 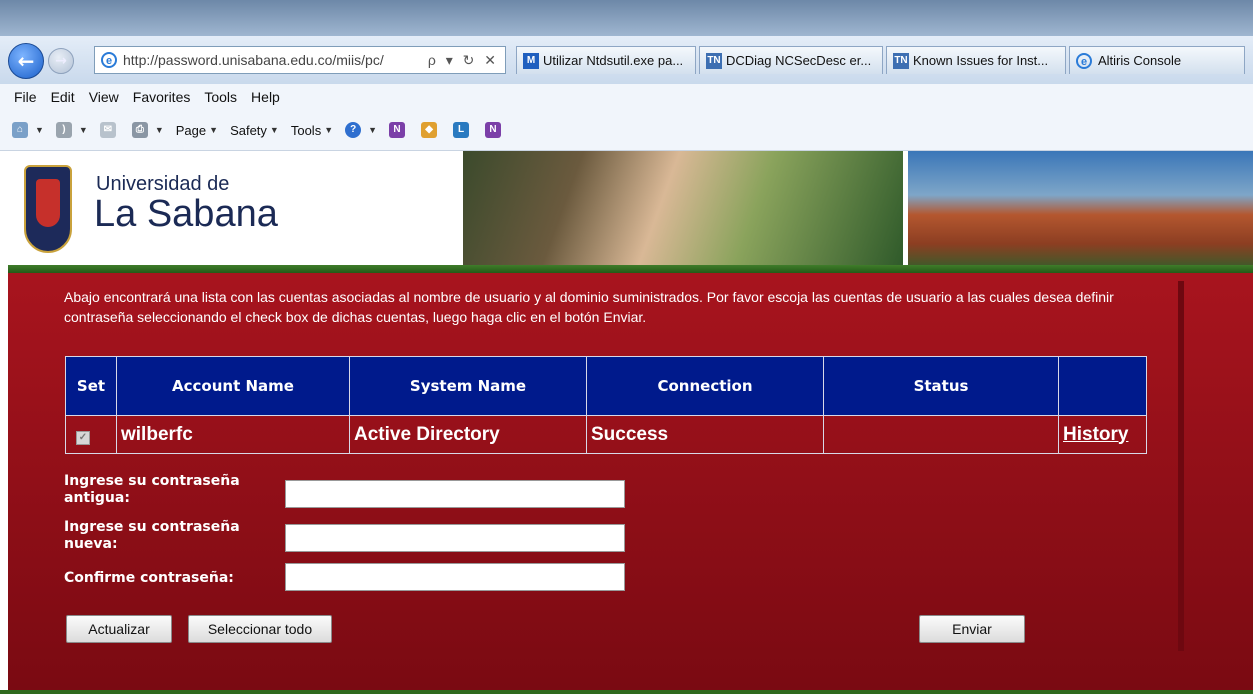 I want to click on confirm-password-field, so click(x=455, y=577).